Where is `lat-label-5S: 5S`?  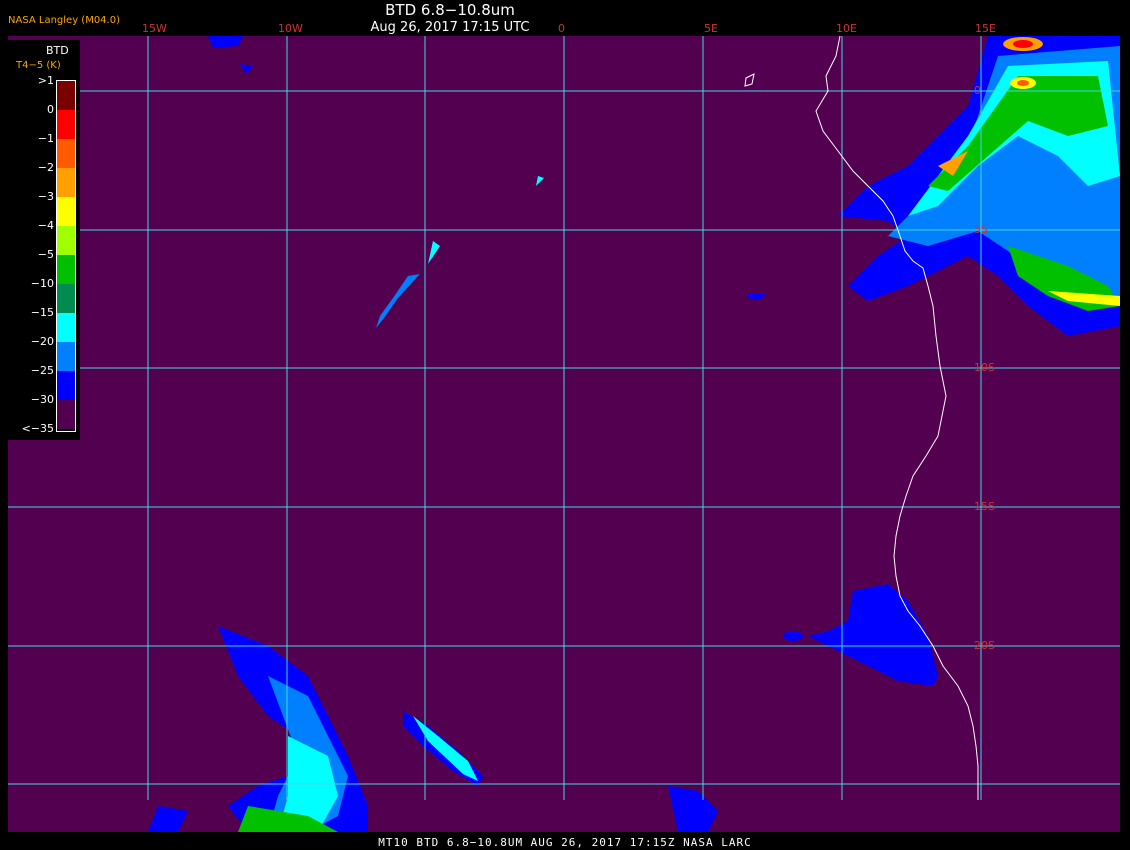
lat-label-5S: 5S is located at coordinates (981, 229).